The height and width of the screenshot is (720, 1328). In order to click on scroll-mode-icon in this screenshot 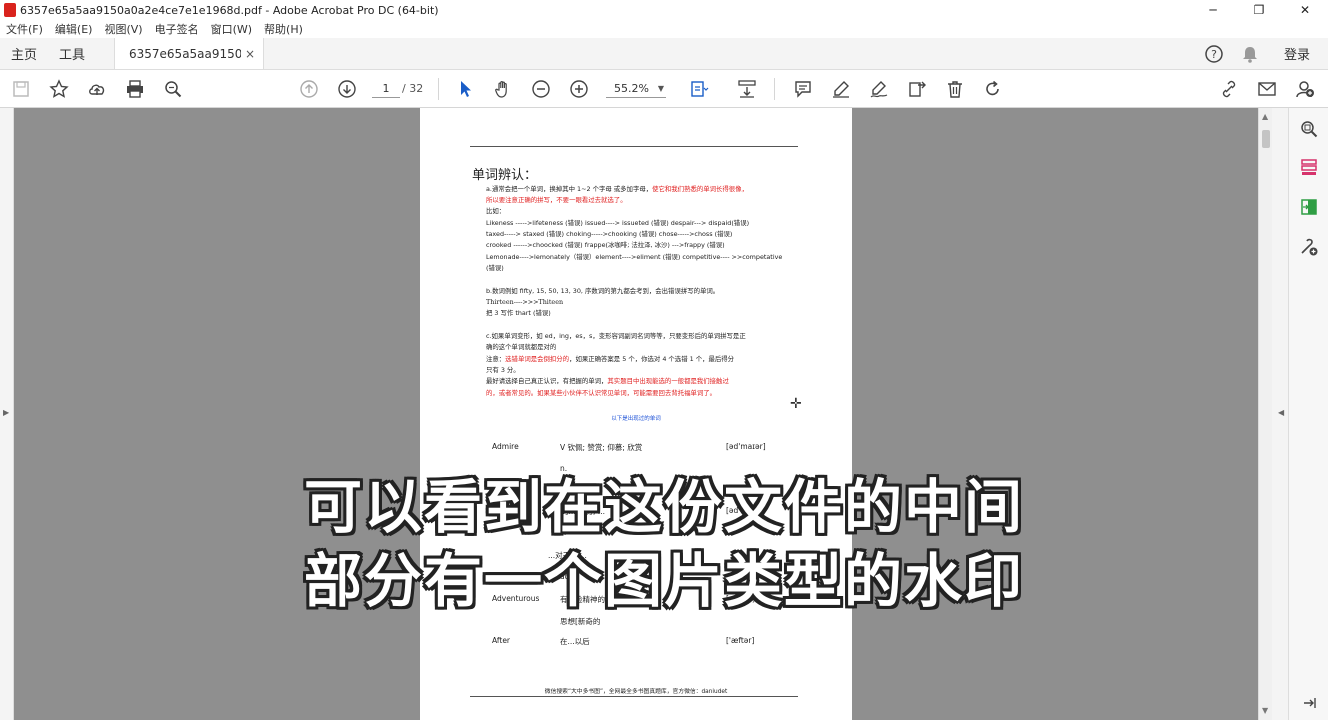, I will do `click(747, 89)`.